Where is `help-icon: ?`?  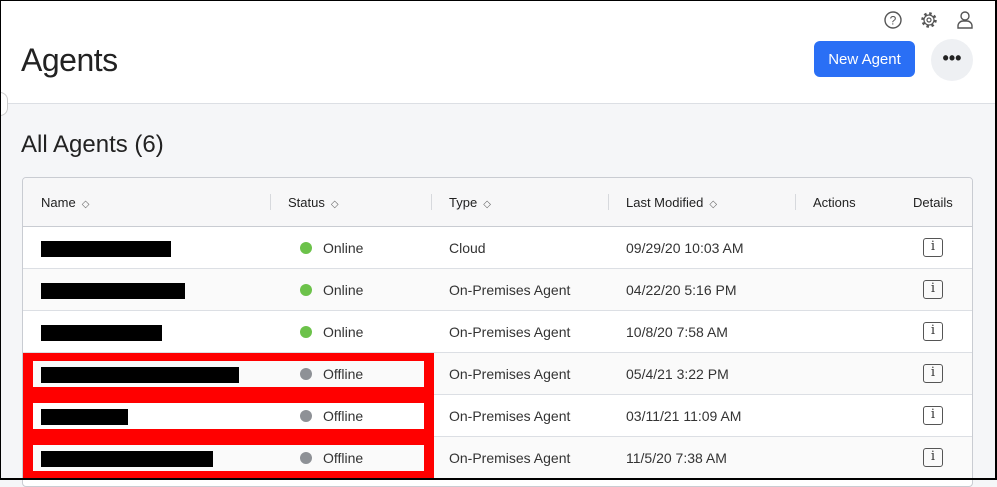
help-icon: ? is located at coordinates (893, 20).